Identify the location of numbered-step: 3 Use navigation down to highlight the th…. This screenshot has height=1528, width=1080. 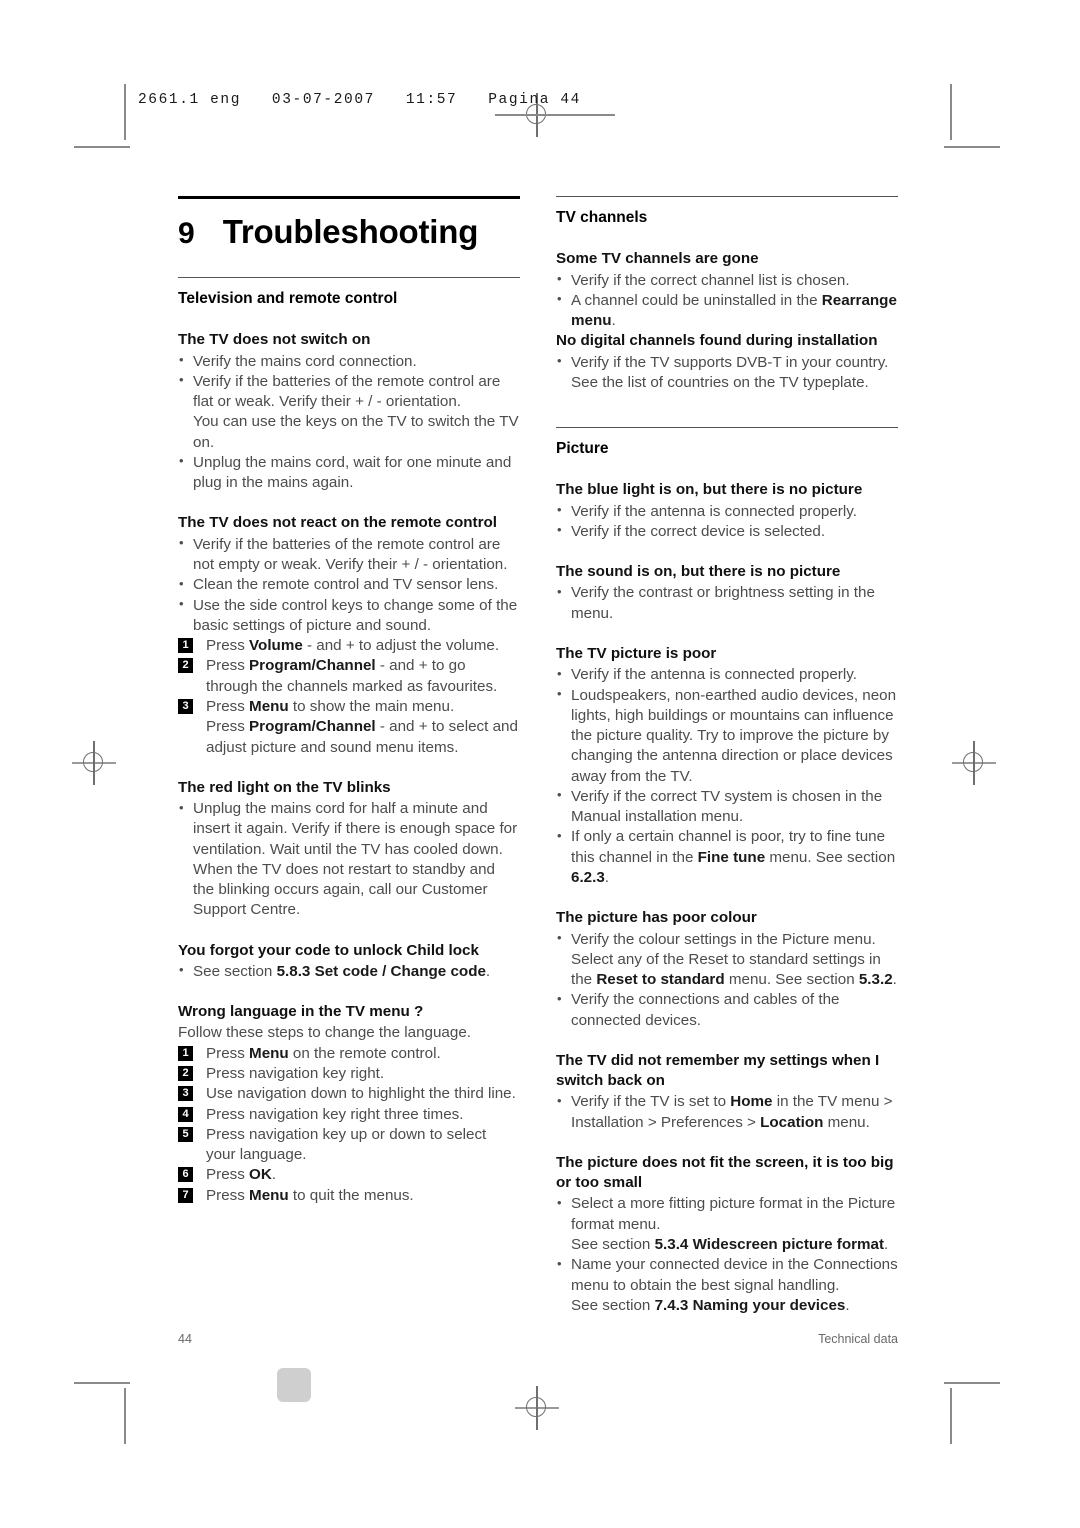
(349, 1094).